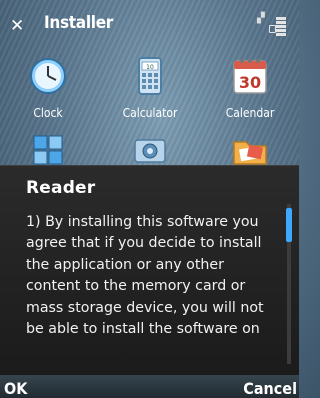  I want to click on camera-icon, so click(150, 151).